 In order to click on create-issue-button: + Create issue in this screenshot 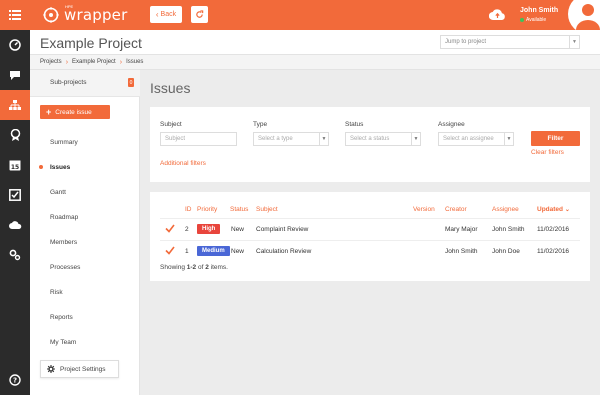, I will do `click(75, 112)`.